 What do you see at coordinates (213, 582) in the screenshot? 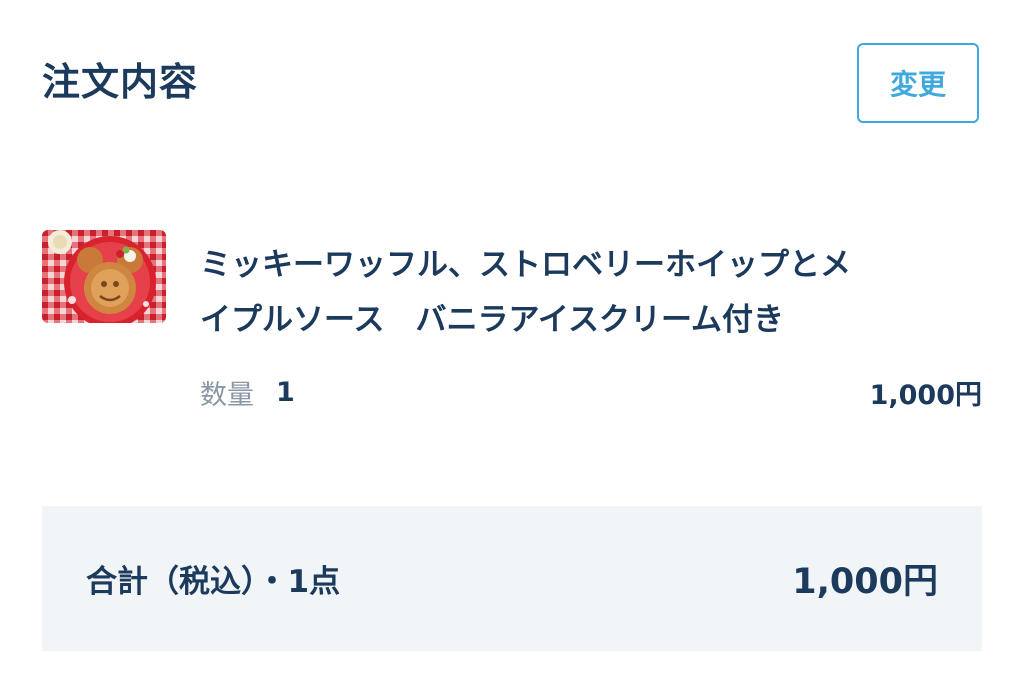
I see `total-label: 合計（税込）・1点` at bounding box center [213, 582].